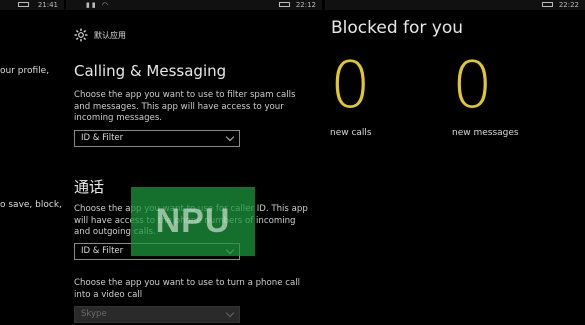  I want to click on status-time: 21:41, so click(47, 5).